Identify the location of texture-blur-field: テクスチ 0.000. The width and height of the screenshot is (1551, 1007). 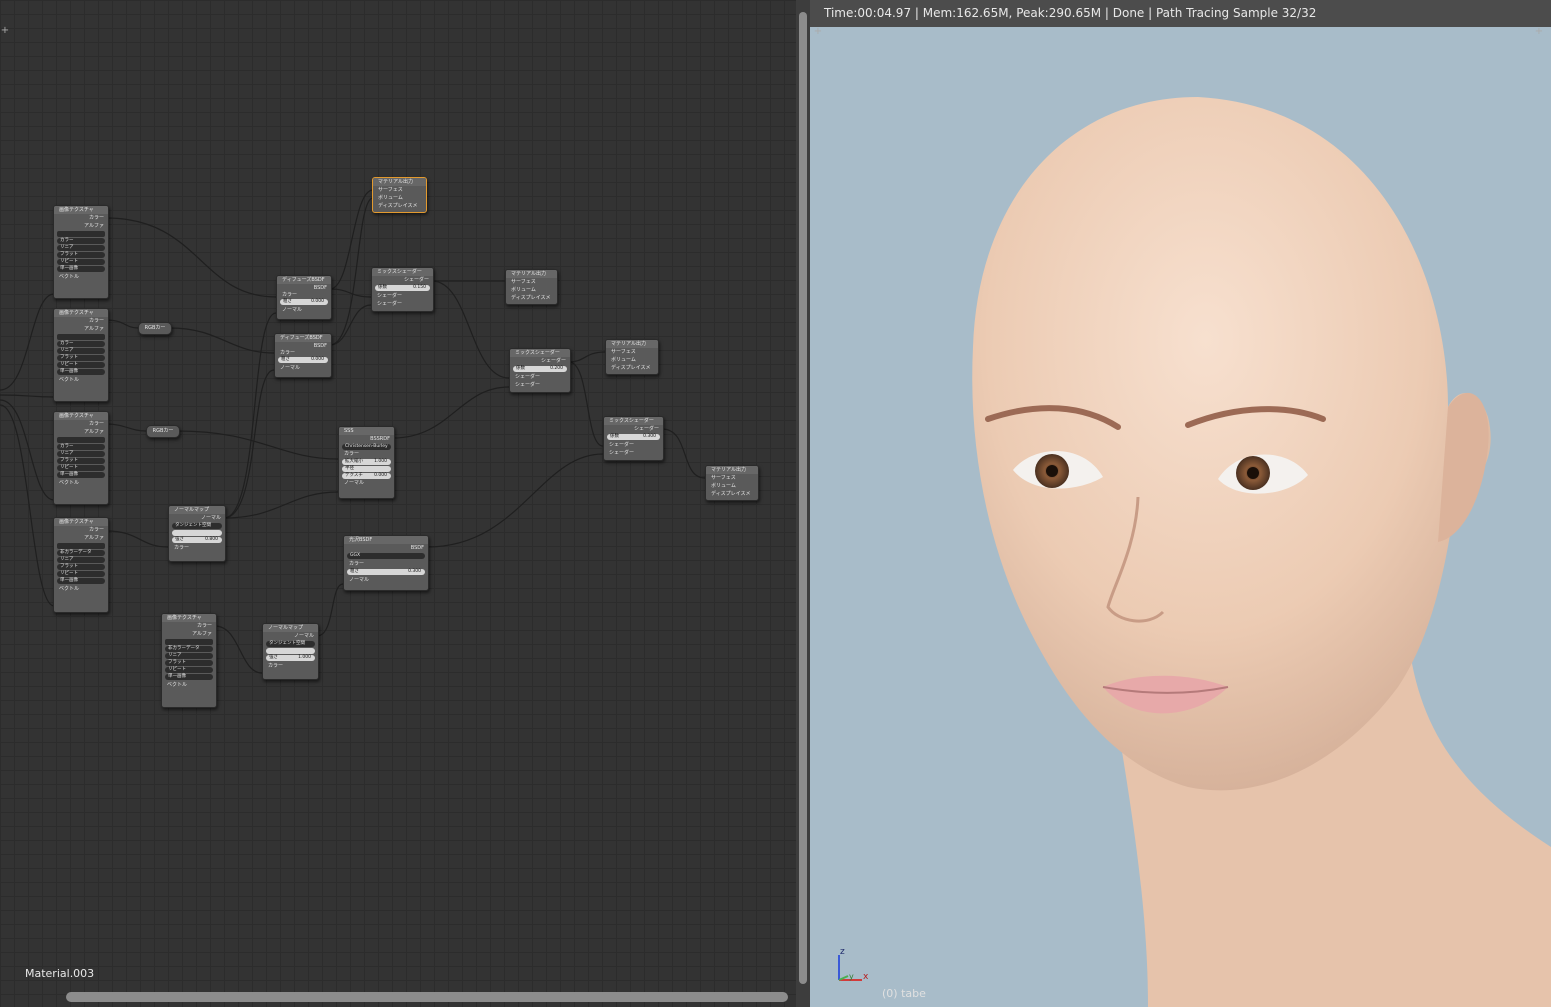
(366, 476).